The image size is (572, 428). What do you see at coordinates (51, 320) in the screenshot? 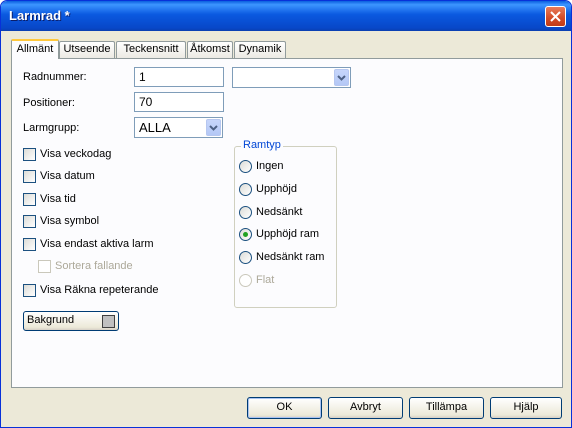
I see `bakgrund-label: Bakgrund` at bounding box center [51, 320].